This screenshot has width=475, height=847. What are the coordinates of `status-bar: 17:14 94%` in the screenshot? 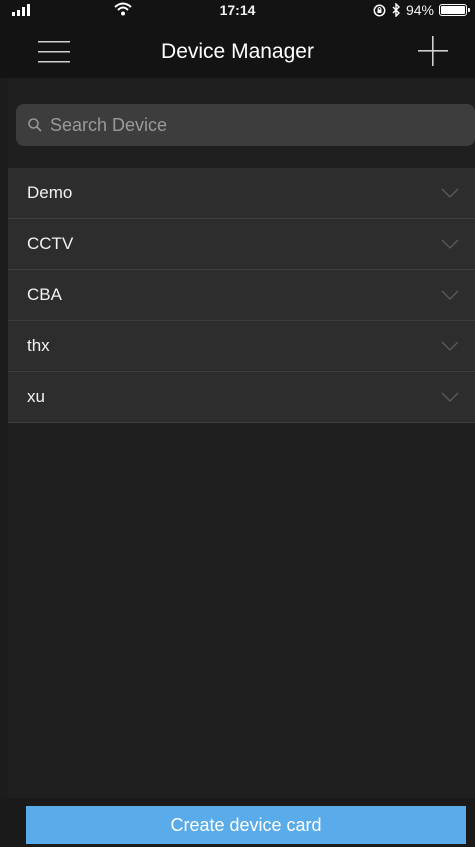 It's located at (237, 10).